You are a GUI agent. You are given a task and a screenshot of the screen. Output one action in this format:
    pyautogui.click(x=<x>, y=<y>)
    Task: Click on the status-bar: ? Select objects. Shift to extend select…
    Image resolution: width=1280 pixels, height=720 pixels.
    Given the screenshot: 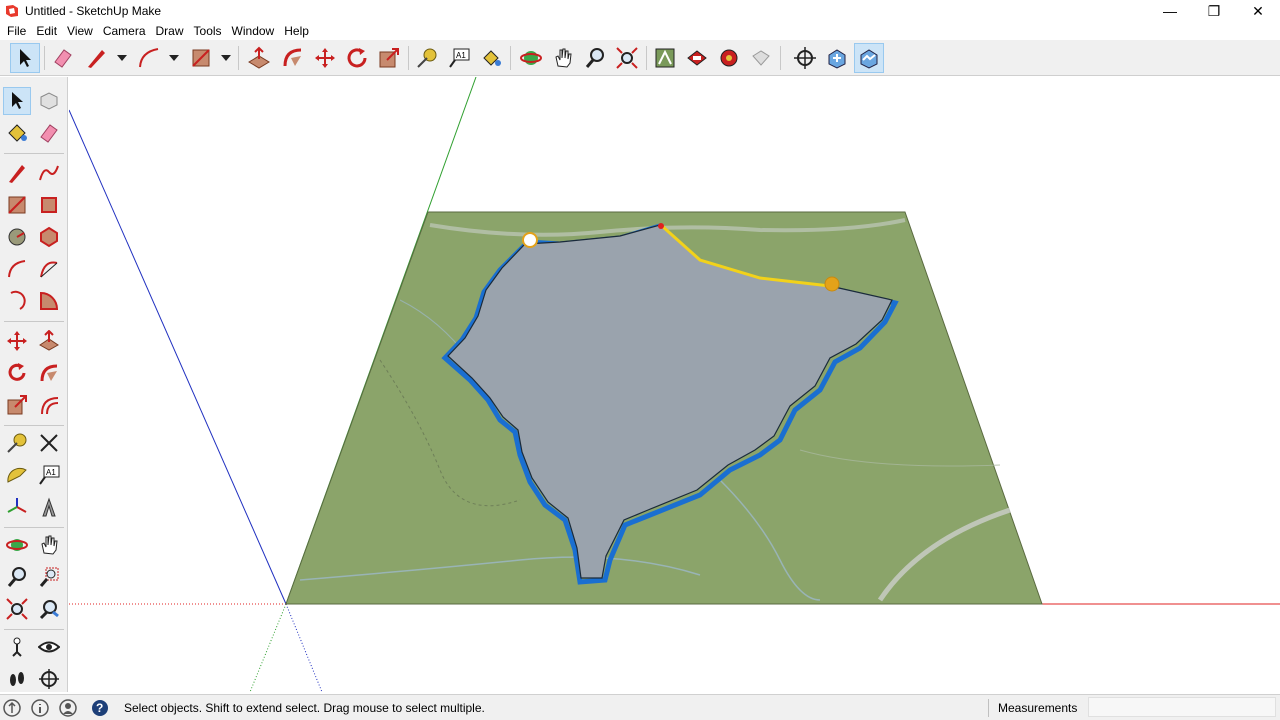 What is the action you would take?
    pyautogui.click(x=640, y=707)
    